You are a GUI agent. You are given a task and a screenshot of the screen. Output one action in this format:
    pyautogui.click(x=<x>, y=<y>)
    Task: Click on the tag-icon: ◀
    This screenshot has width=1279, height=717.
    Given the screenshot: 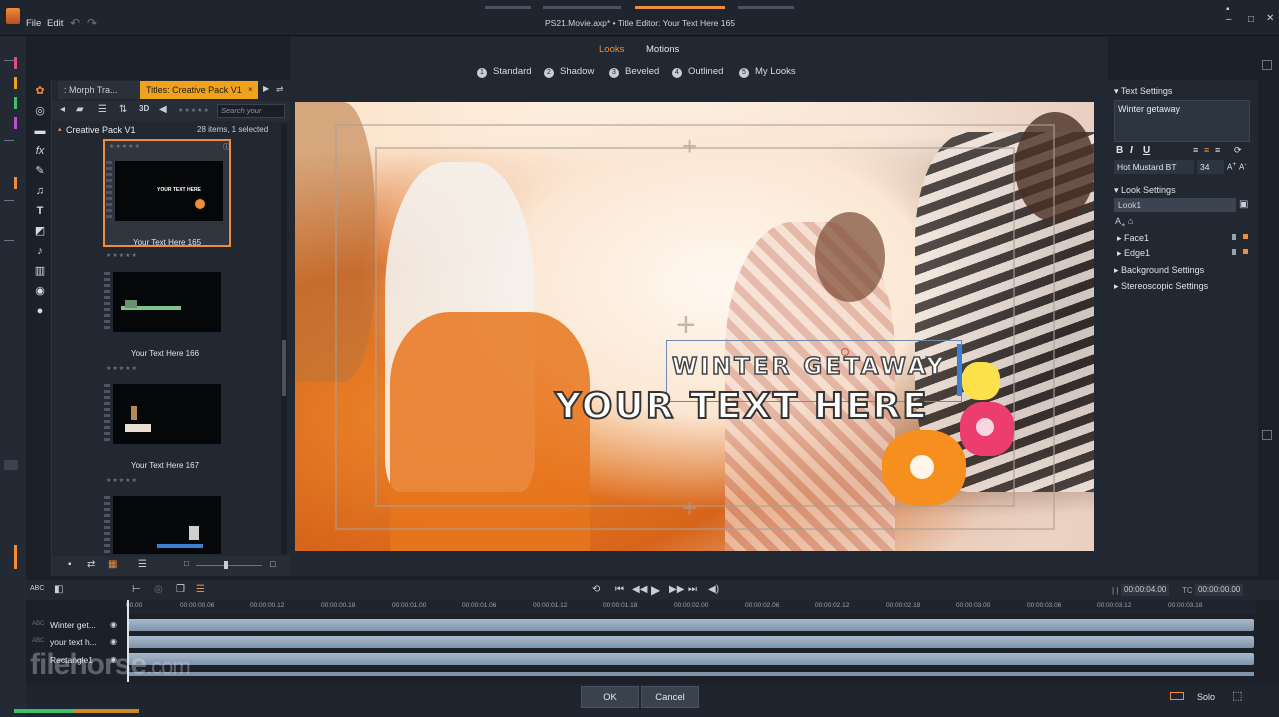 What is the action you would take?
    pyautogui.click(x=163, y=109)
    